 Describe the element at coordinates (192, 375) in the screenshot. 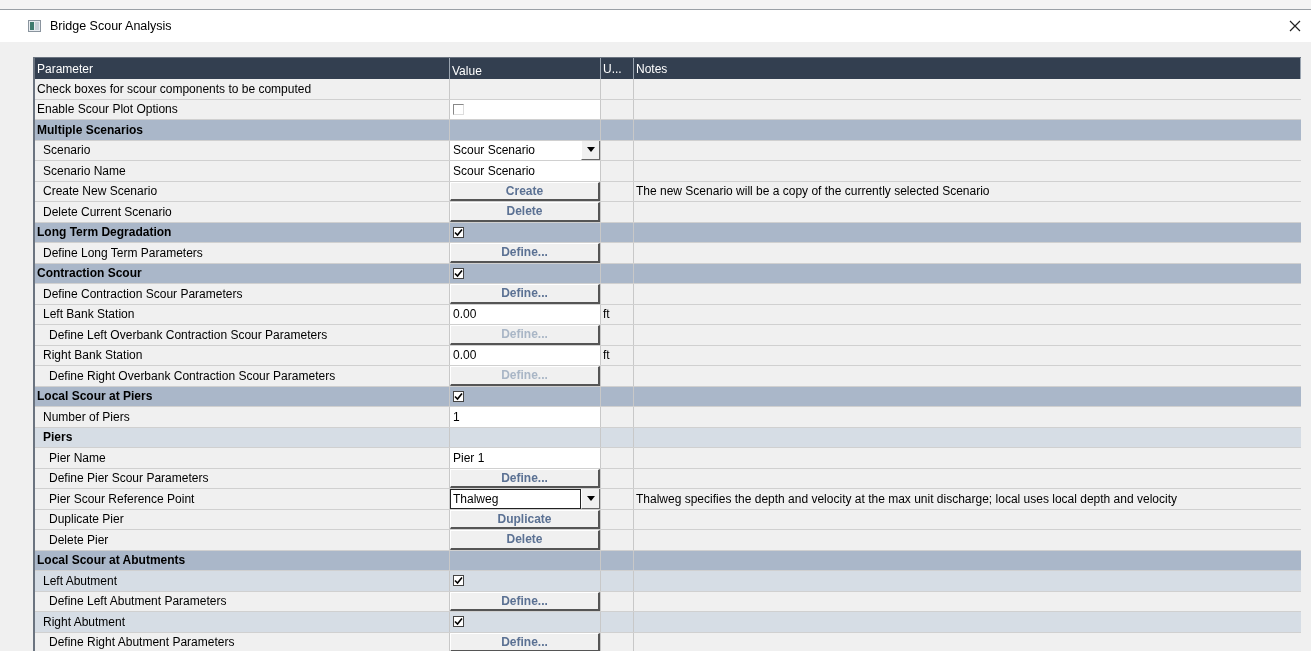

I see `parameter-label: Define Right Overbank Contraction Scour Parameters` at that location.